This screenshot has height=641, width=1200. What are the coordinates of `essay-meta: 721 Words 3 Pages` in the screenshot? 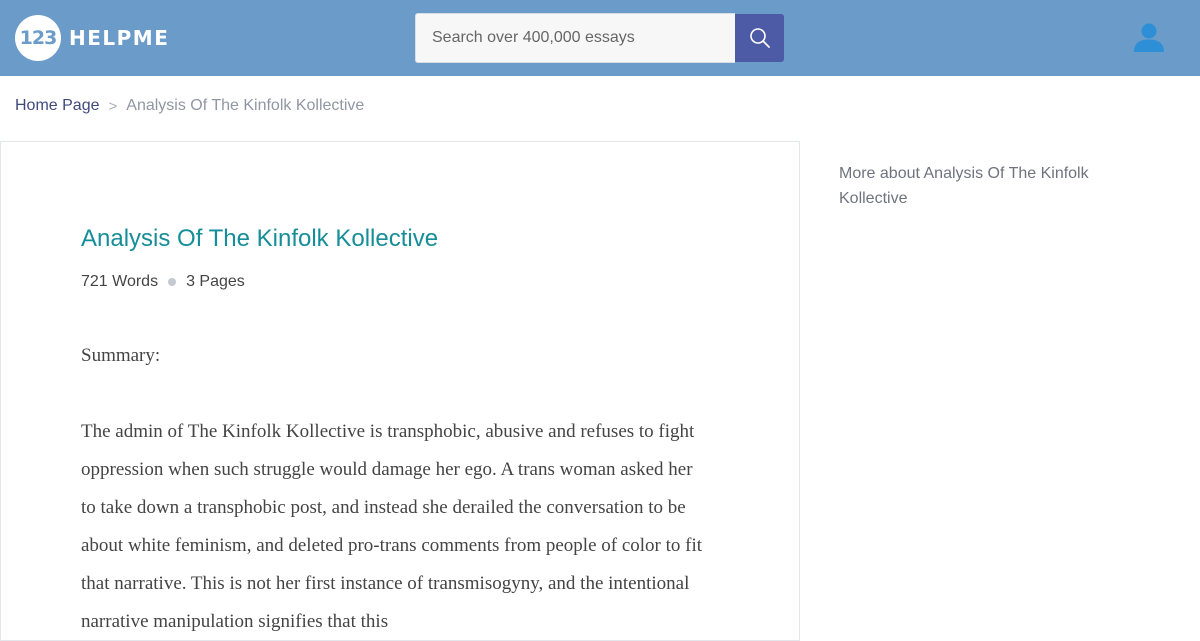 It's located at (163, 282).